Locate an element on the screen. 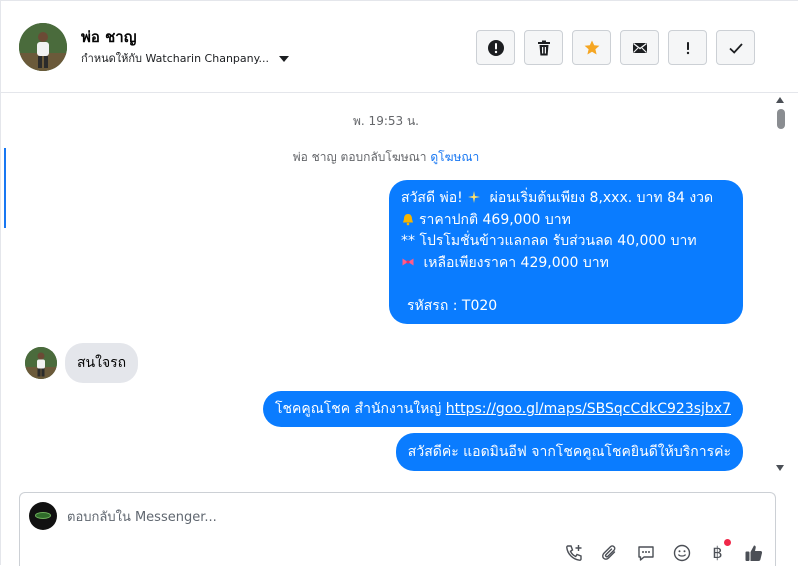 The image size is (798, 566). payment-button: ฿ is located at coordinates (718, 551).